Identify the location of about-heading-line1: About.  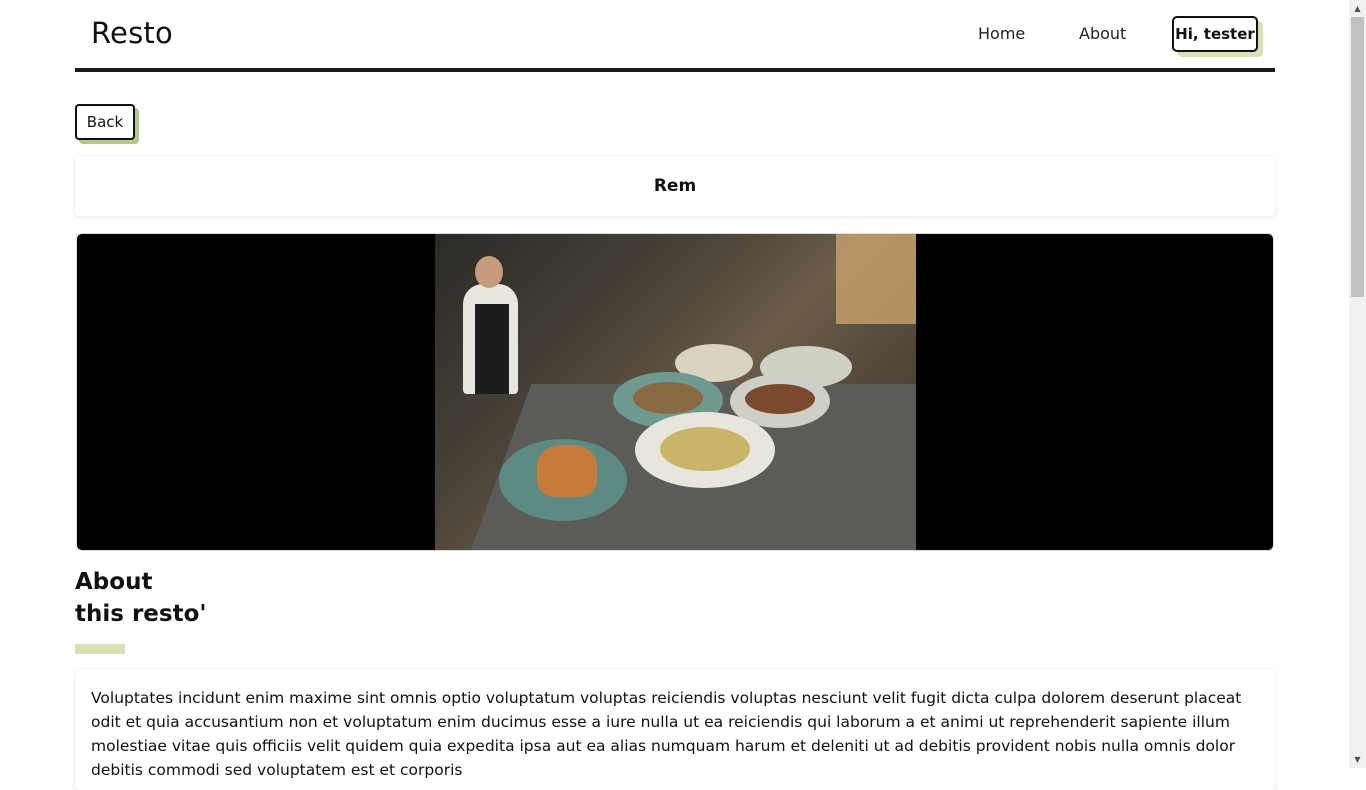
(114, 582).